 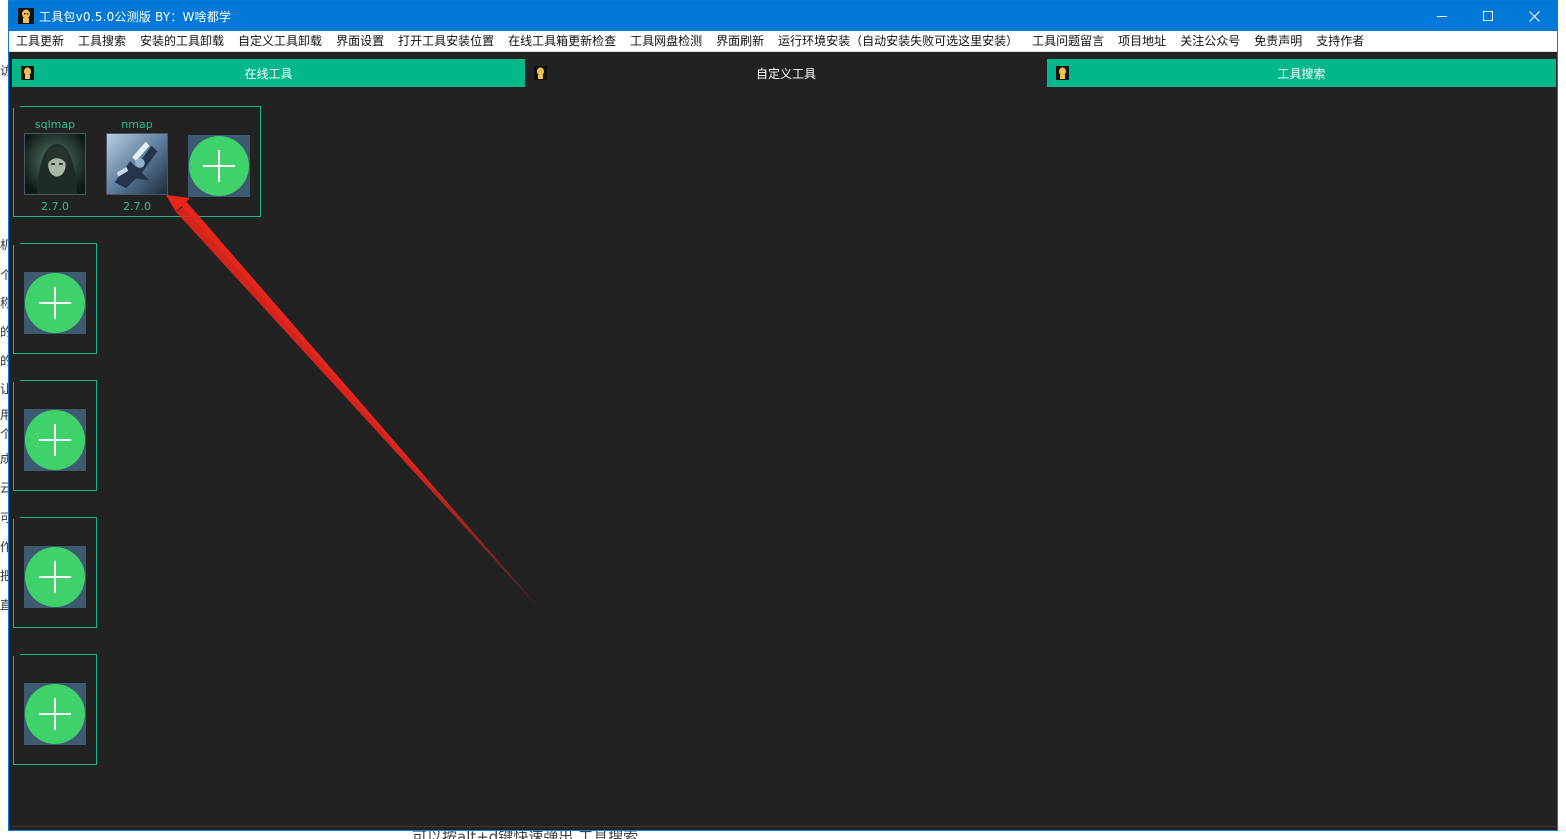 What do you see at coordinates (280, 41) in the screenshot?
I see `menu-uninstall-custom: 自定义工具卸载` at bounding box center [280, 41].